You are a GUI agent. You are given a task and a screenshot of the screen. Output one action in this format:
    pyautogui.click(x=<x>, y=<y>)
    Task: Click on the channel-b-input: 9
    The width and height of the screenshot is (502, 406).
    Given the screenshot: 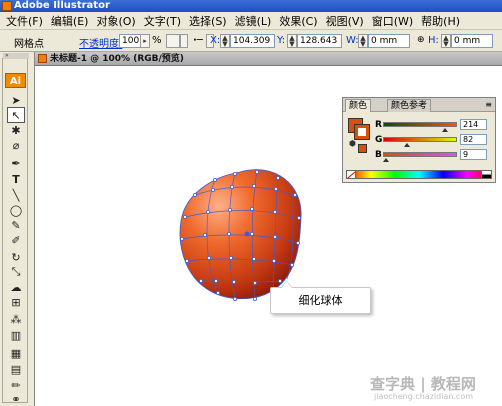 What is the action you would take?
    pyautogui.click(x=473, y=154)
    